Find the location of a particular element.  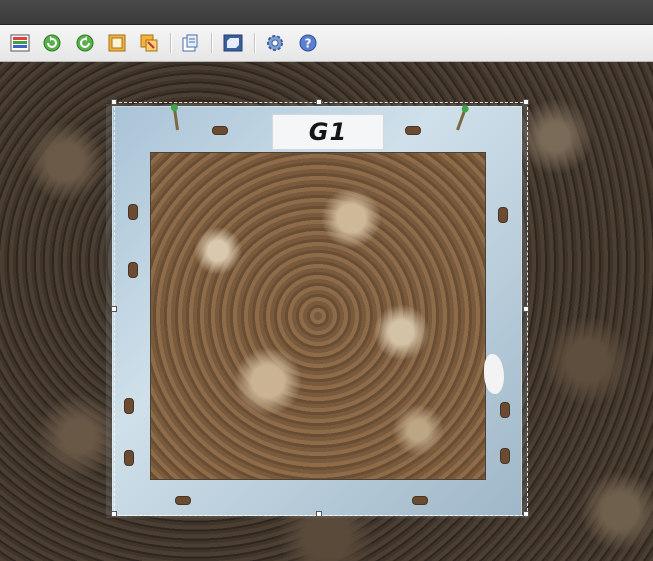

resize-button is located at coordinates (149, 43).